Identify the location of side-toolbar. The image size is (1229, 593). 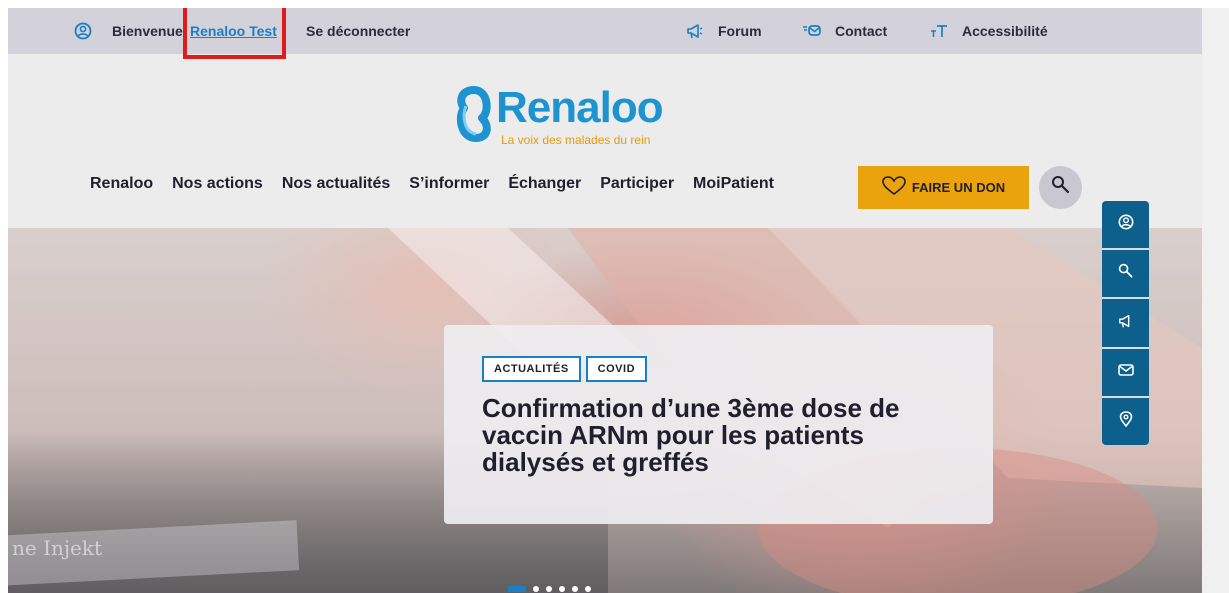
(1125, 323).